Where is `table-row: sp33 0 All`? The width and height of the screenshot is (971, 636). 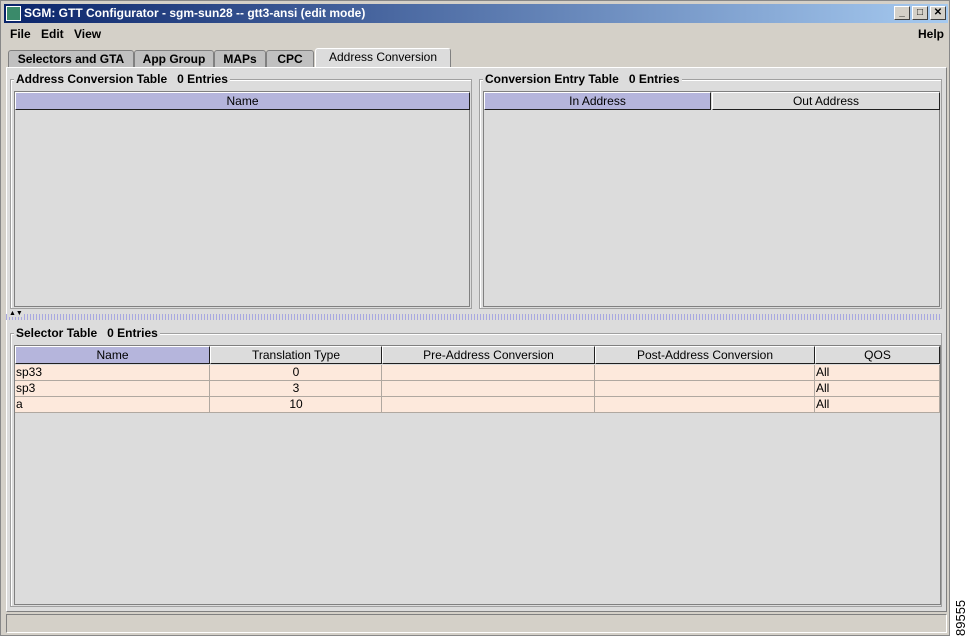
table-row: sp33 0 All is located at coordinates (477, 373).